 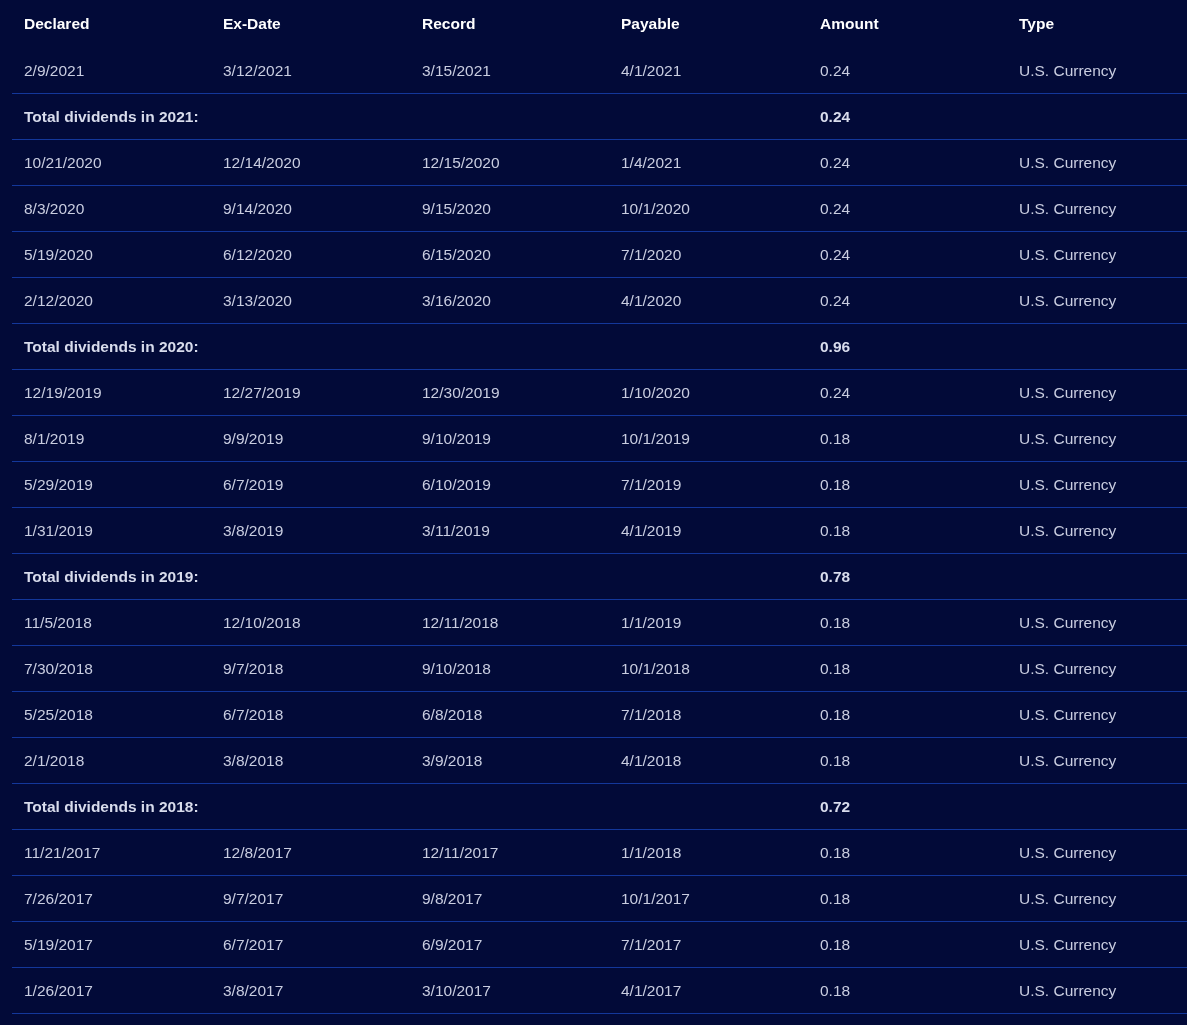 I want to click on table-cell-text: 3/12/2021, so click(x=257, y=70).